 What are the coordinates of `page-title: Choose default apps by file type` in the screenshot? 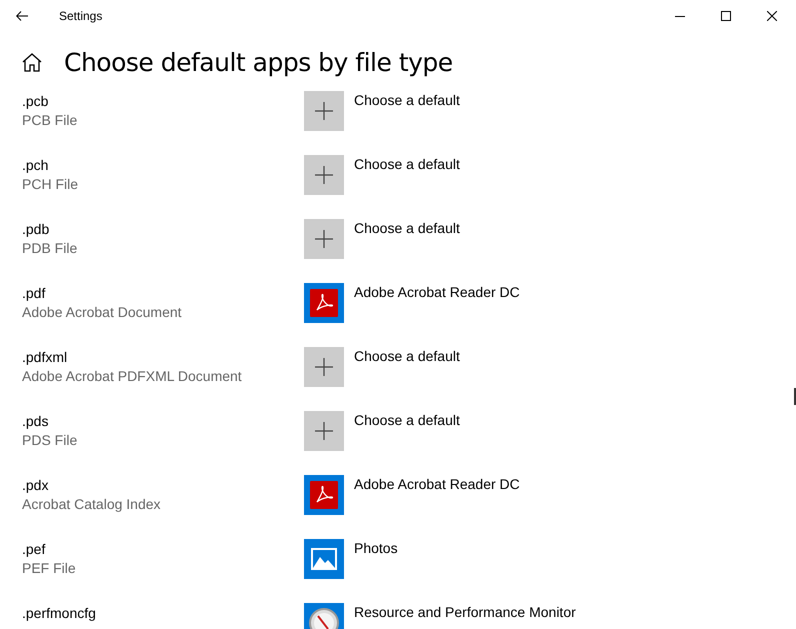 It's located at (258, 62).